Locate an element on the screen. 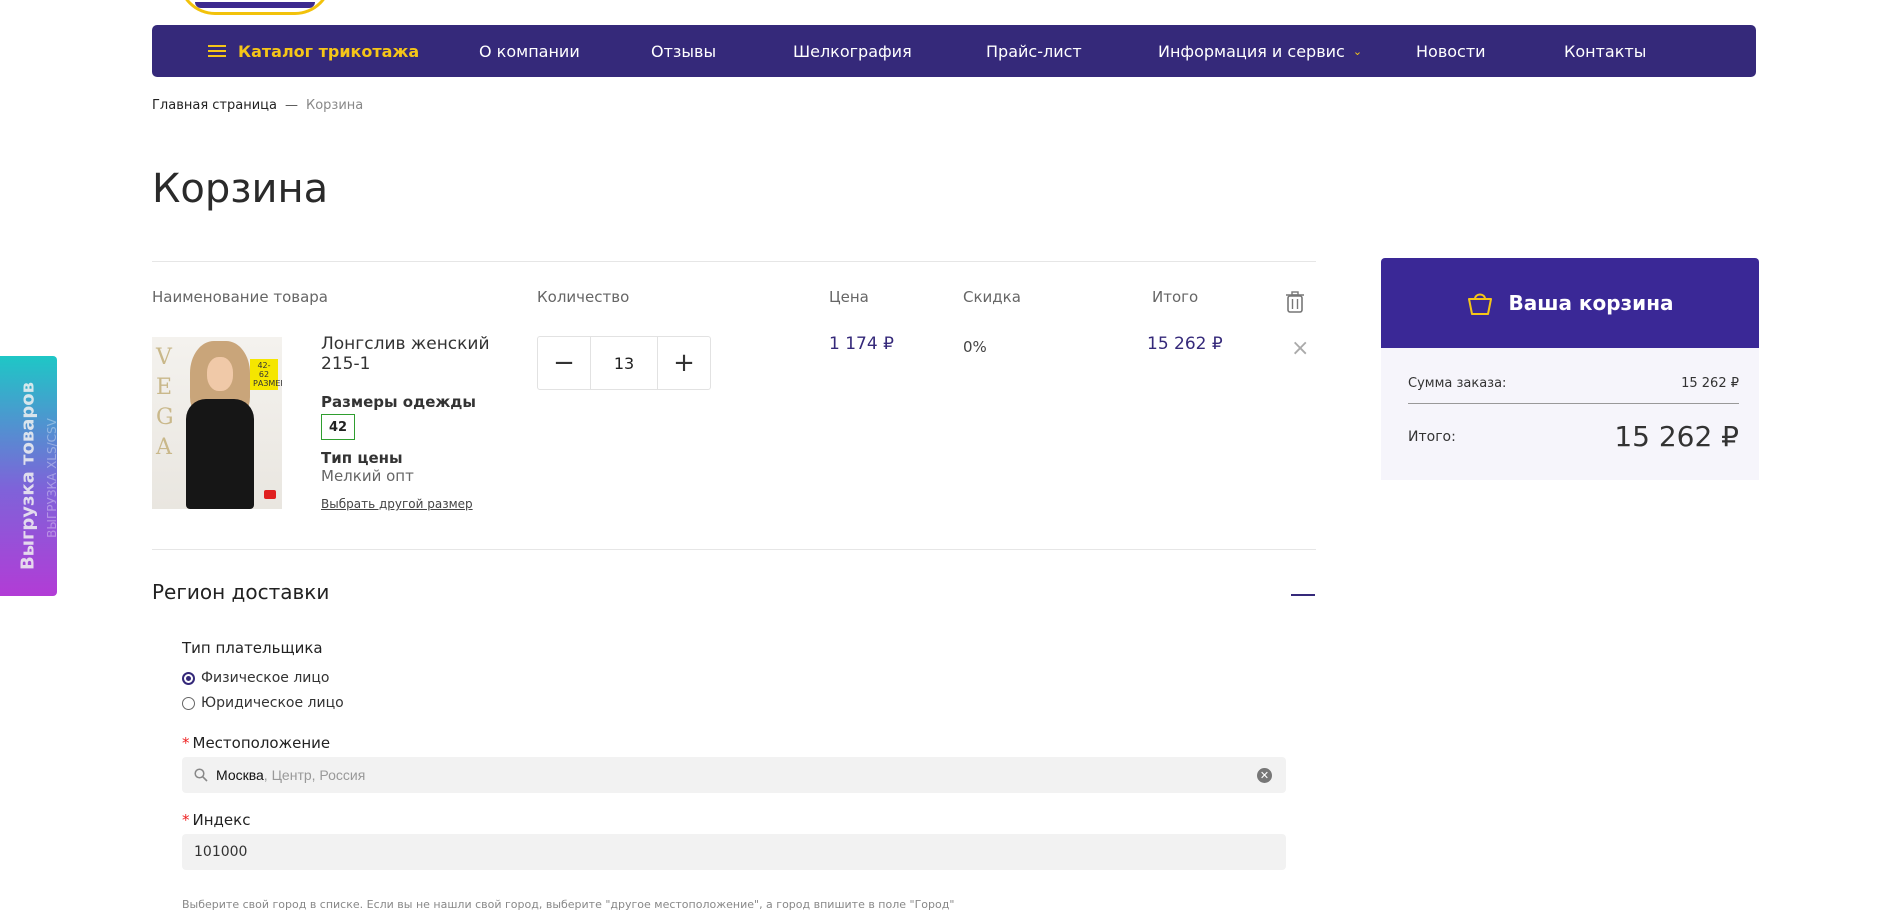 The image size is (1899, 911). location-label: * Местоположение is located at coordinates (256, 743).